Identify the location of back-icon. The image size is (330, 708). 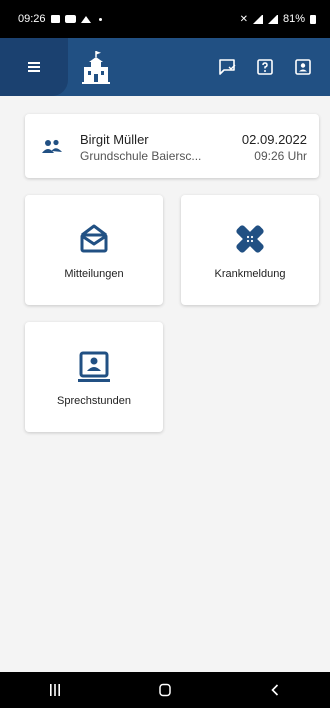
(275, 690).